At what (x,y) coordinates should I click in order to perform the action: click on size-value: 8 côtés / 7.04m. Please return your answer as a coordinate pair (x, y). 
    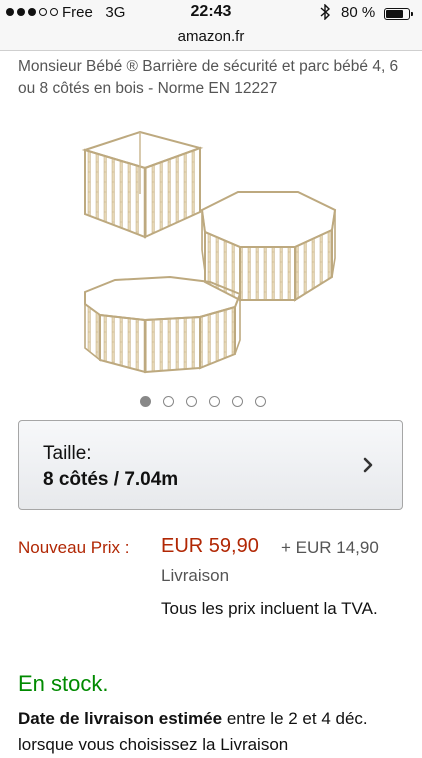
    Looking at the image, I should click on (111, 479).